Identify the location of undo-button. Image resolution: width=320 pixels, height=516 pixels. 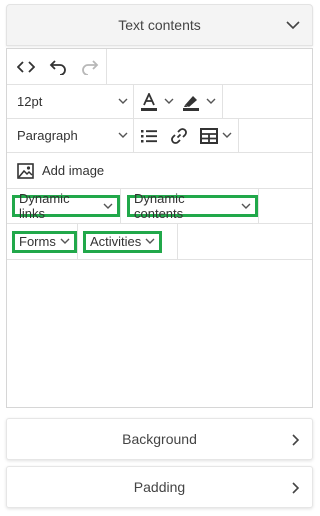
(58, 67).